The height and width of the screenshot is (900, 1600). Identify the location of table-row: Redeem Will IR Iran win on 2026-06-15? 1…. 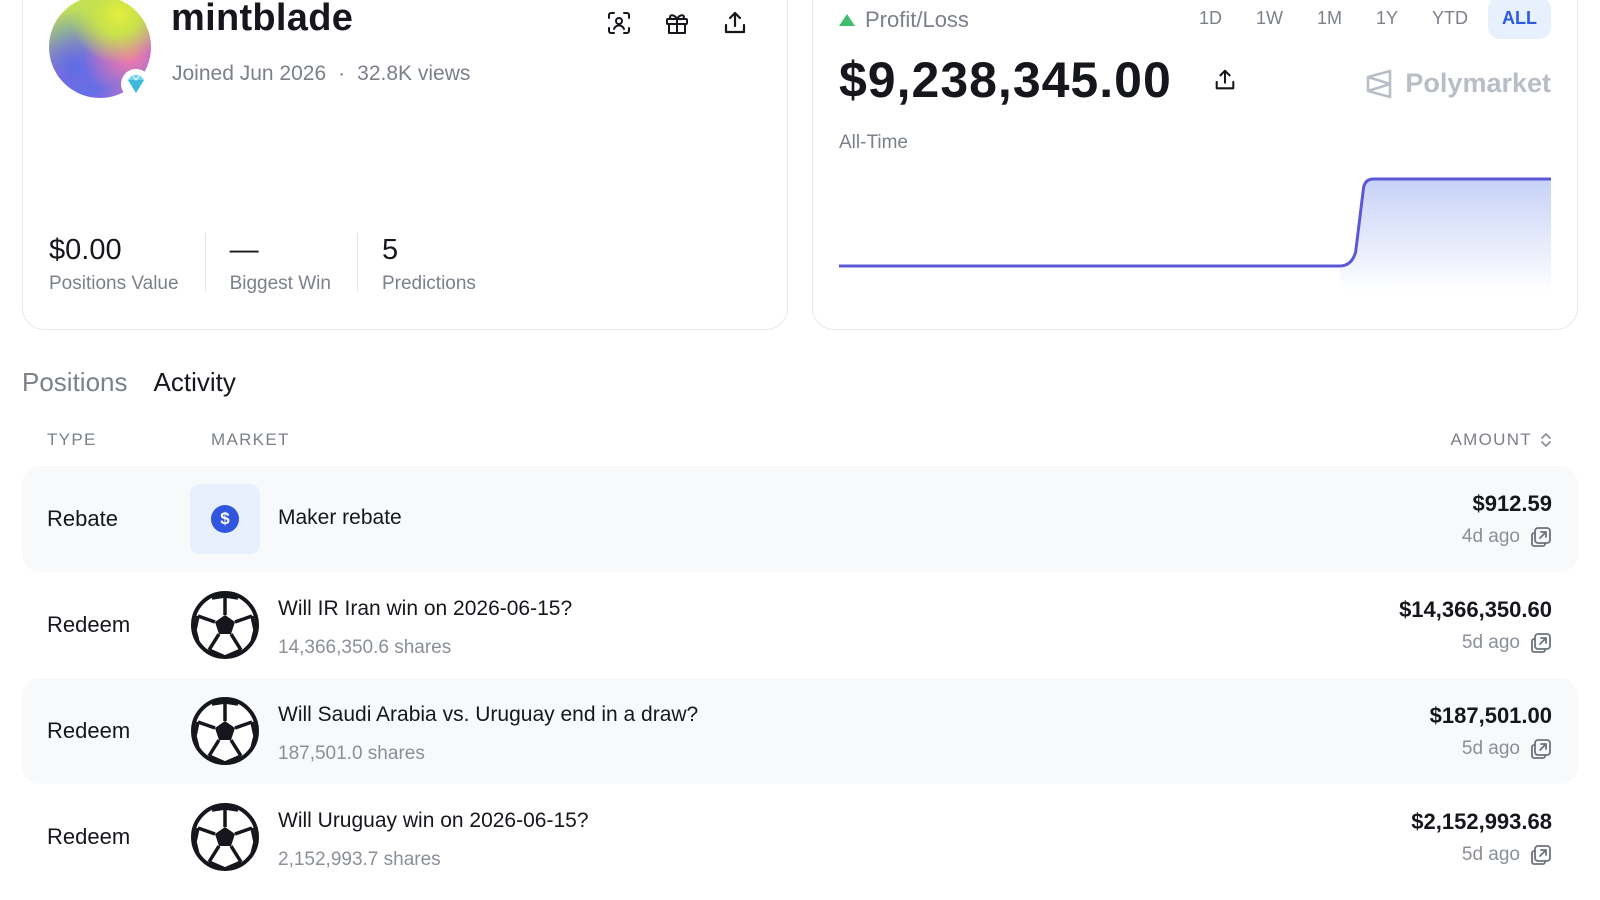
(800, 625).